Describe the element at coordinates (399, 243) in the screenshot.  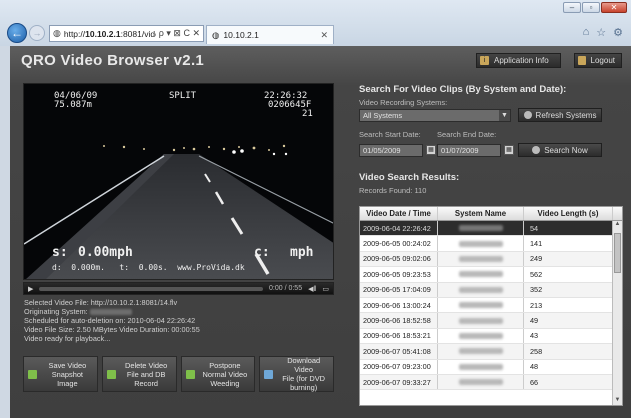
I see `cell-date: 2009-06-05 00:24:02` at that location.